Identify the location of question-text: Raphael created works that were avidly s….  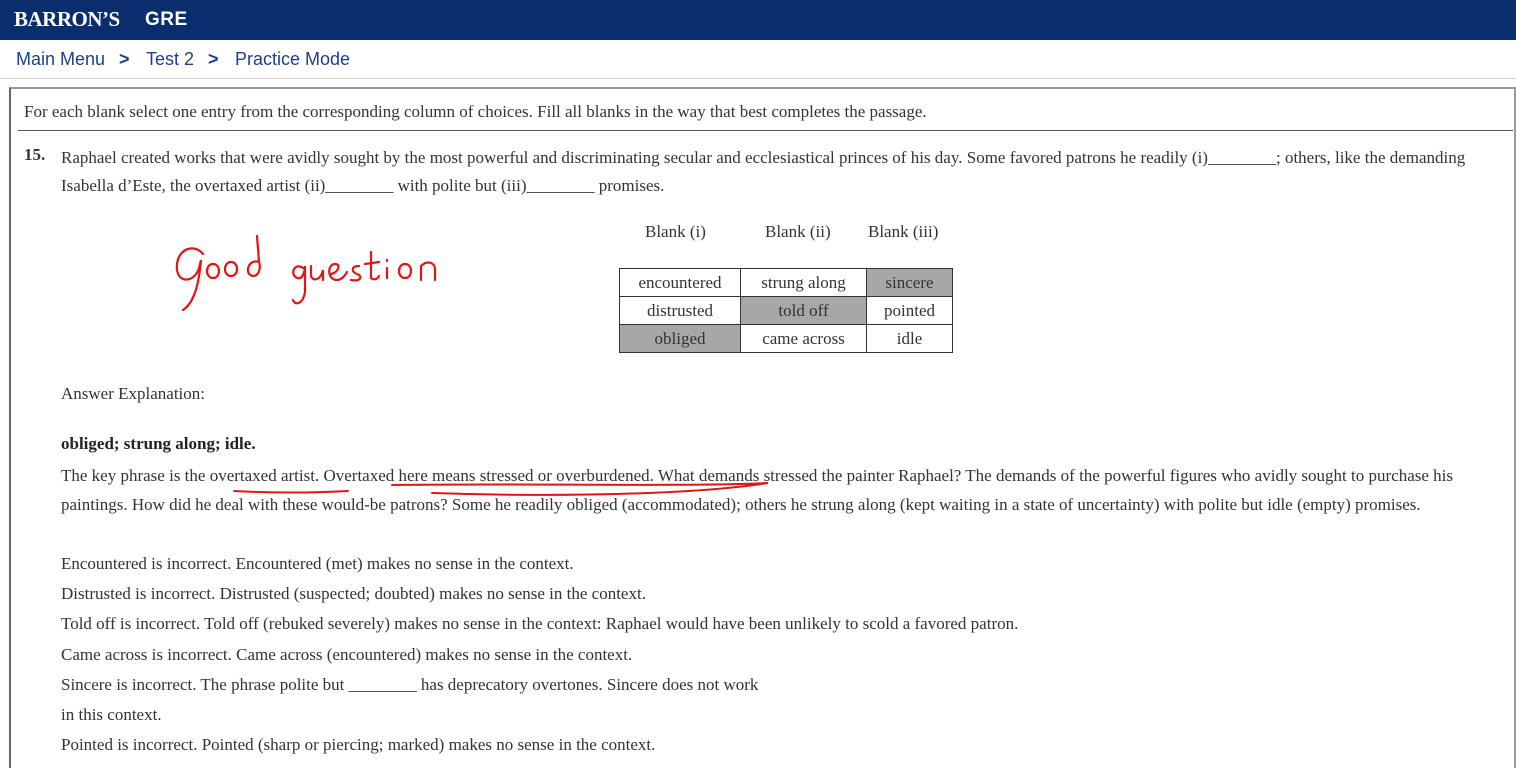
(763, 171).